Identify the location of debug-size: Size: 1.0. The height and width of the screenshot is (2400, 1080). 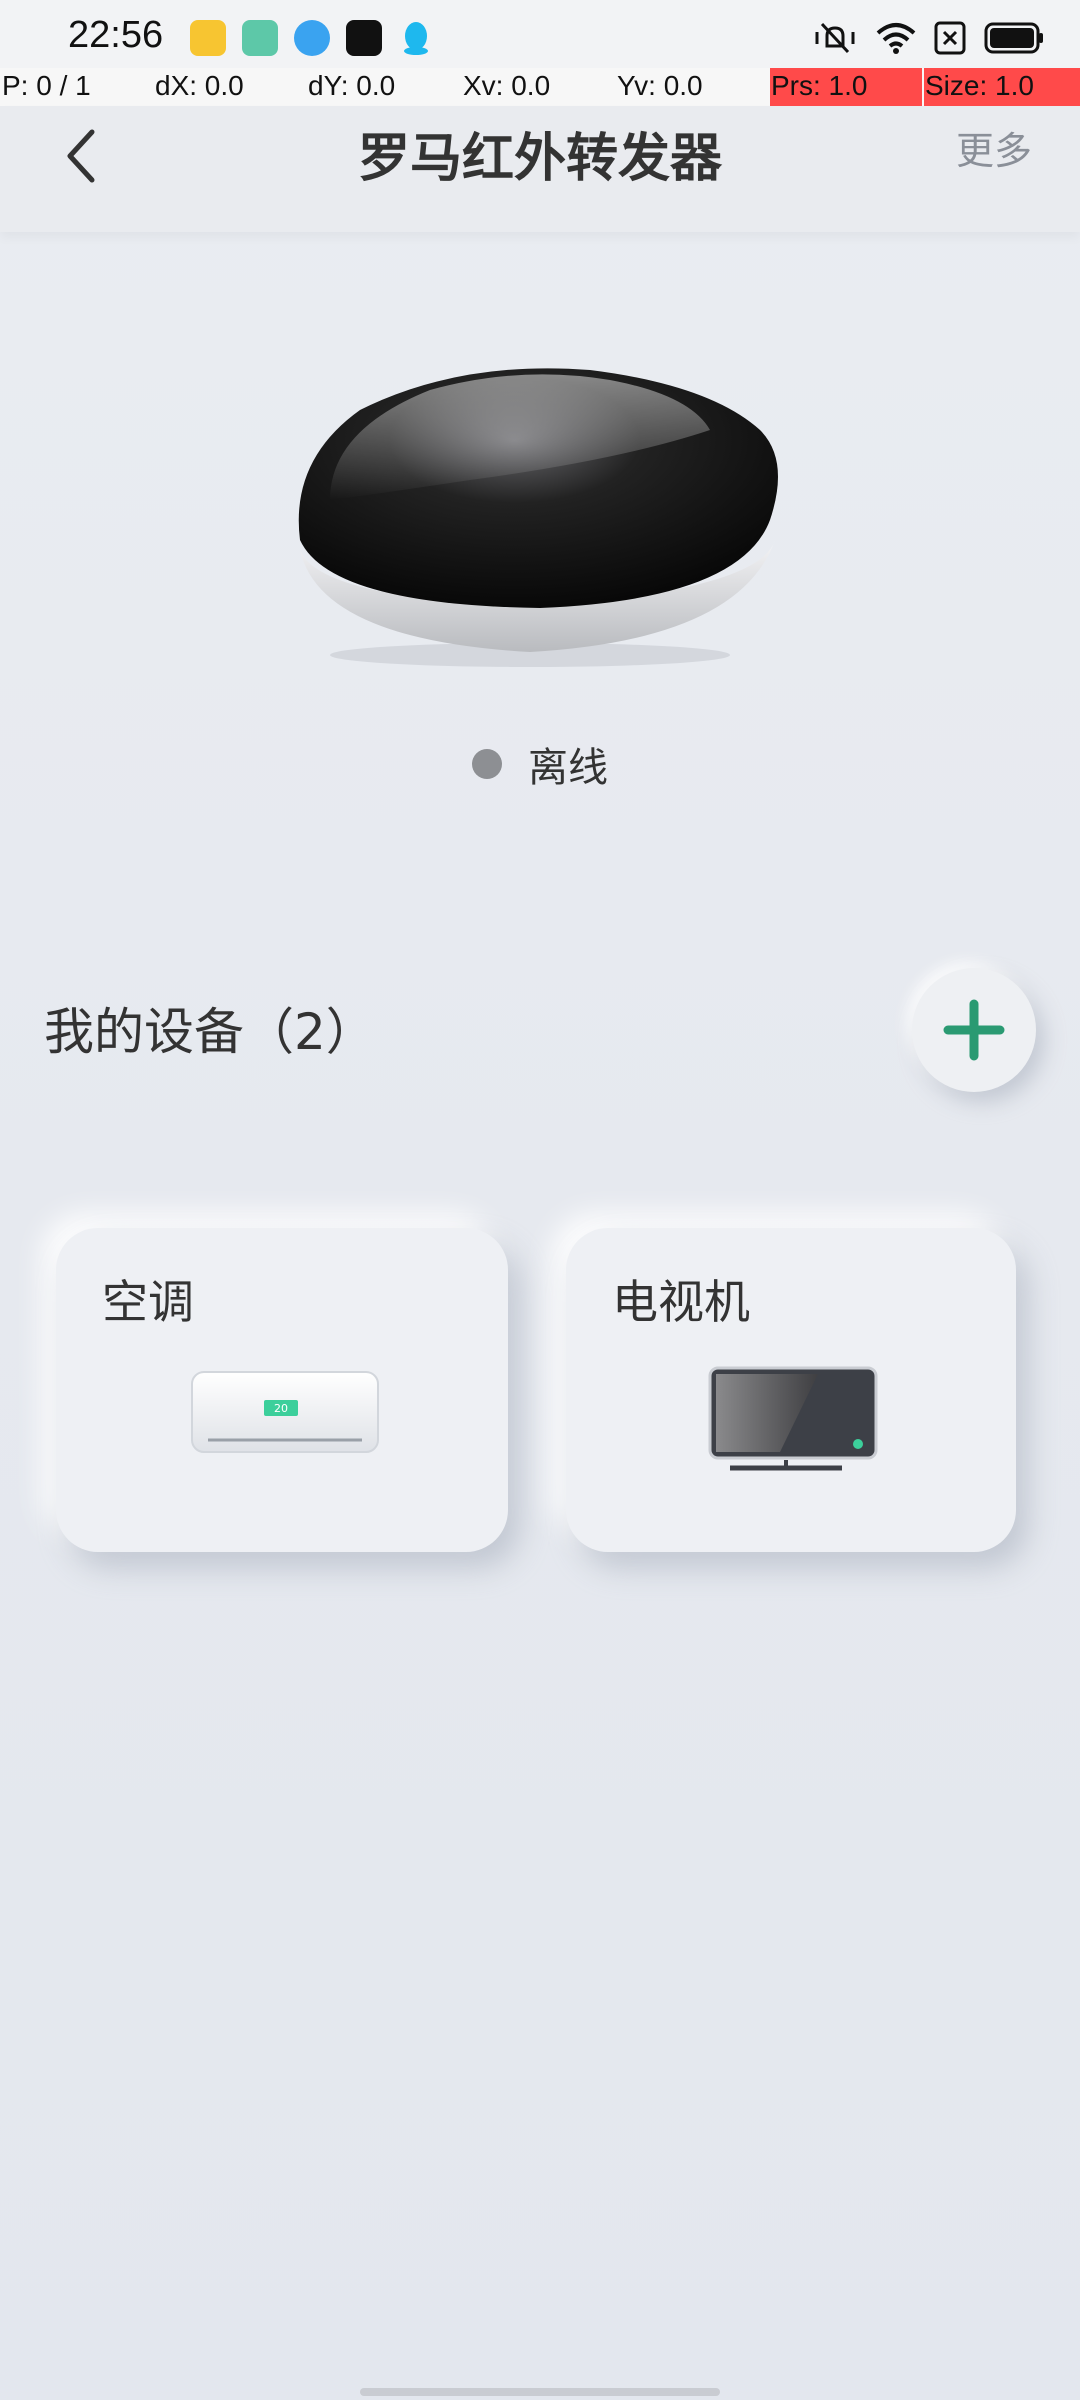
(979, 85).